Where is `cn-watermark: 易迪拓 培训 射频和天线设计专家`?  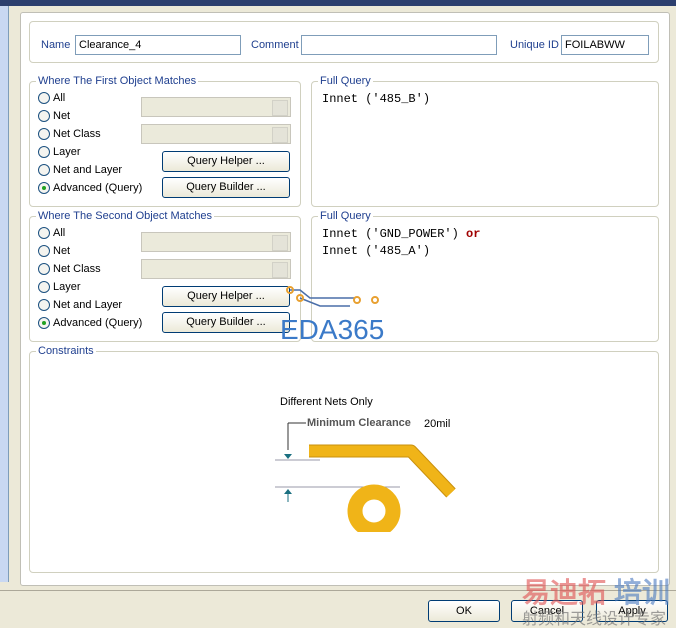 cn-watermark: 易迪拓 培训 射频和天线设计专家 is located at coordinates (596, 602).